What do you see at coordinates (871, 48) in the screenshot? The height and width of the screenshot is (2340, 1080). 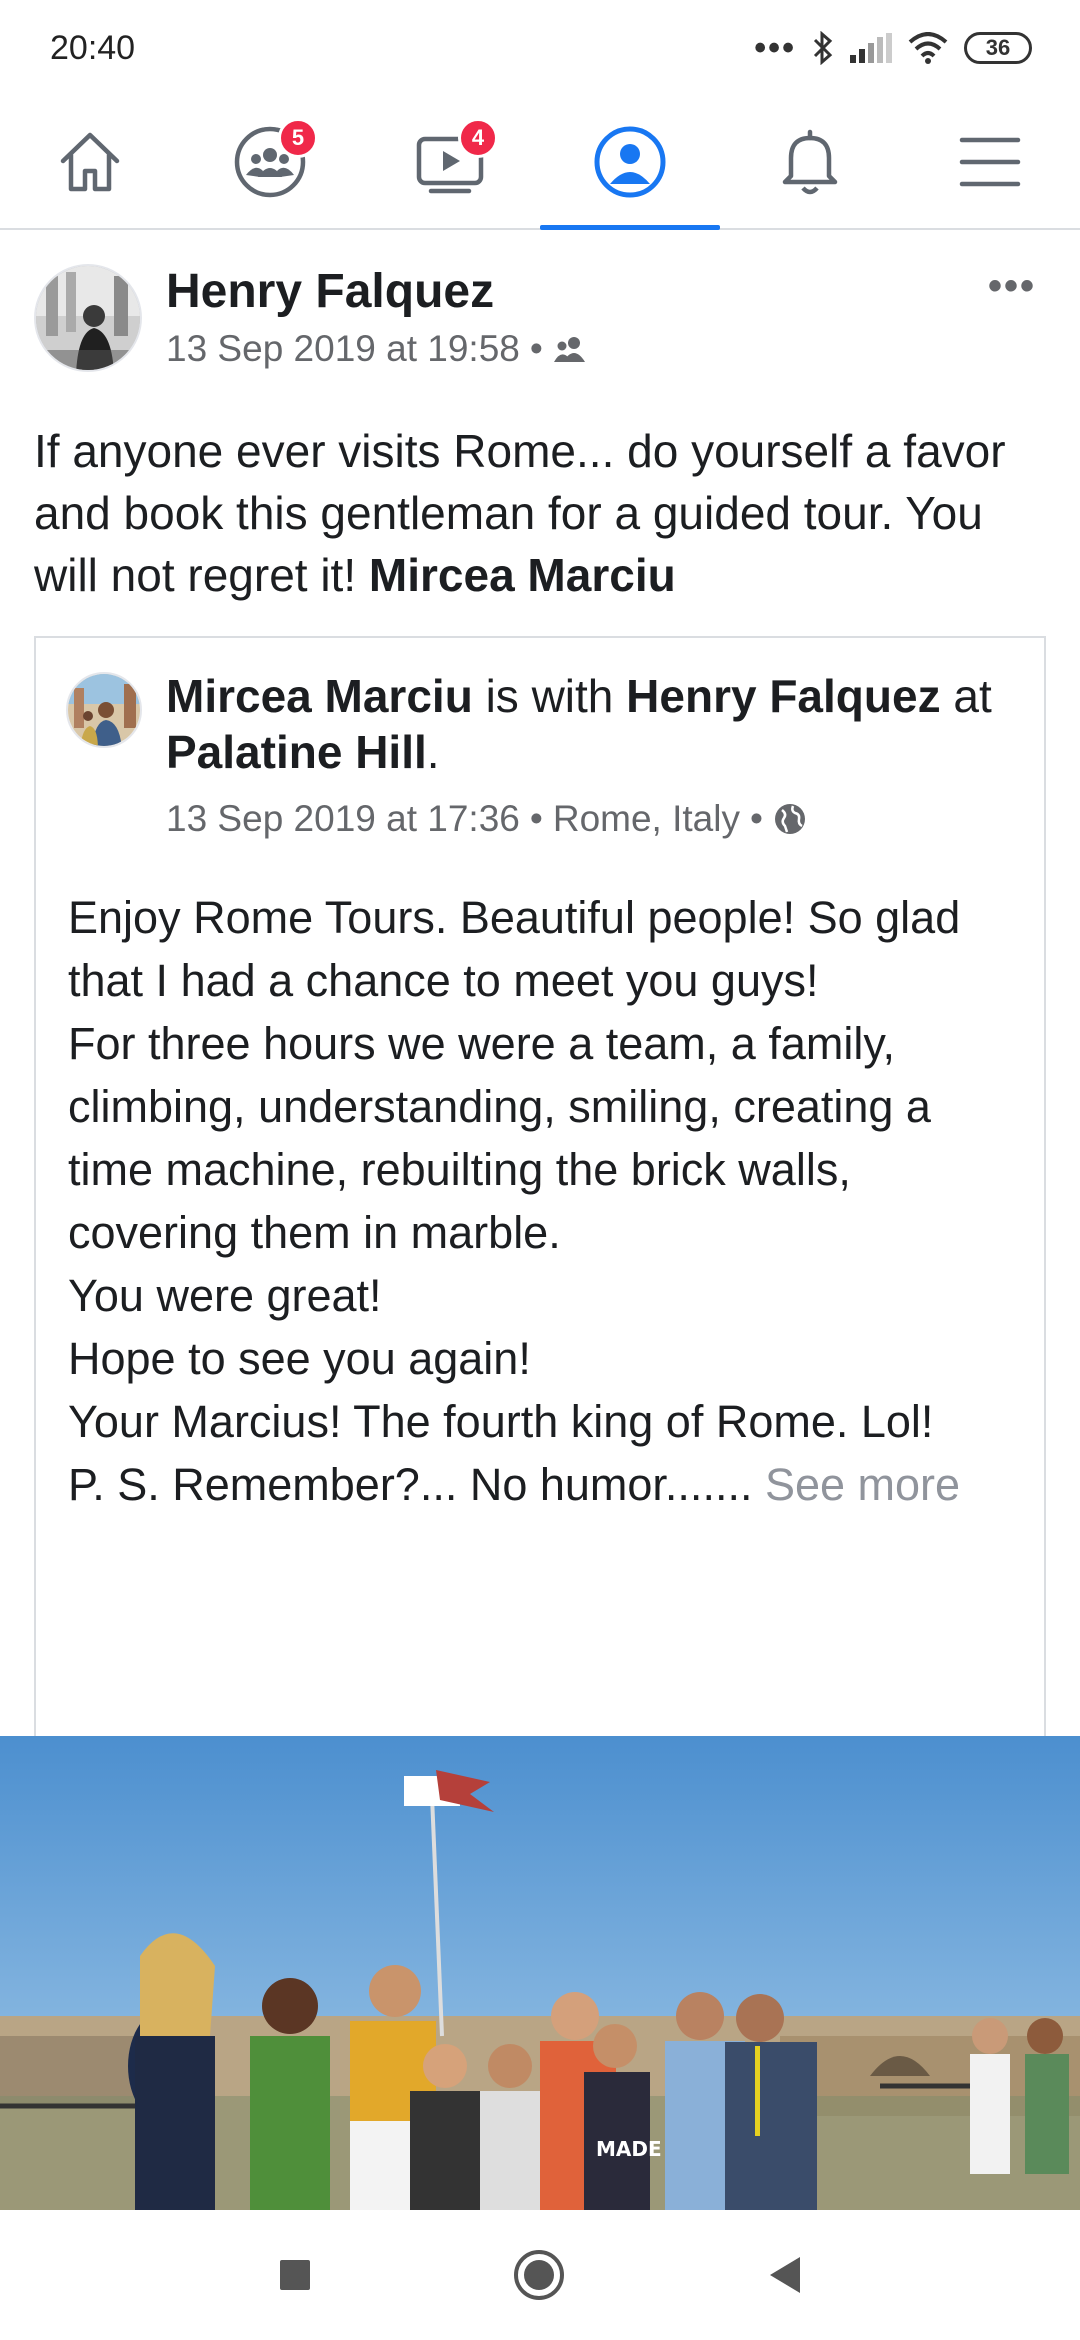 I see `signal-icon` at bounding box center [871, 48].